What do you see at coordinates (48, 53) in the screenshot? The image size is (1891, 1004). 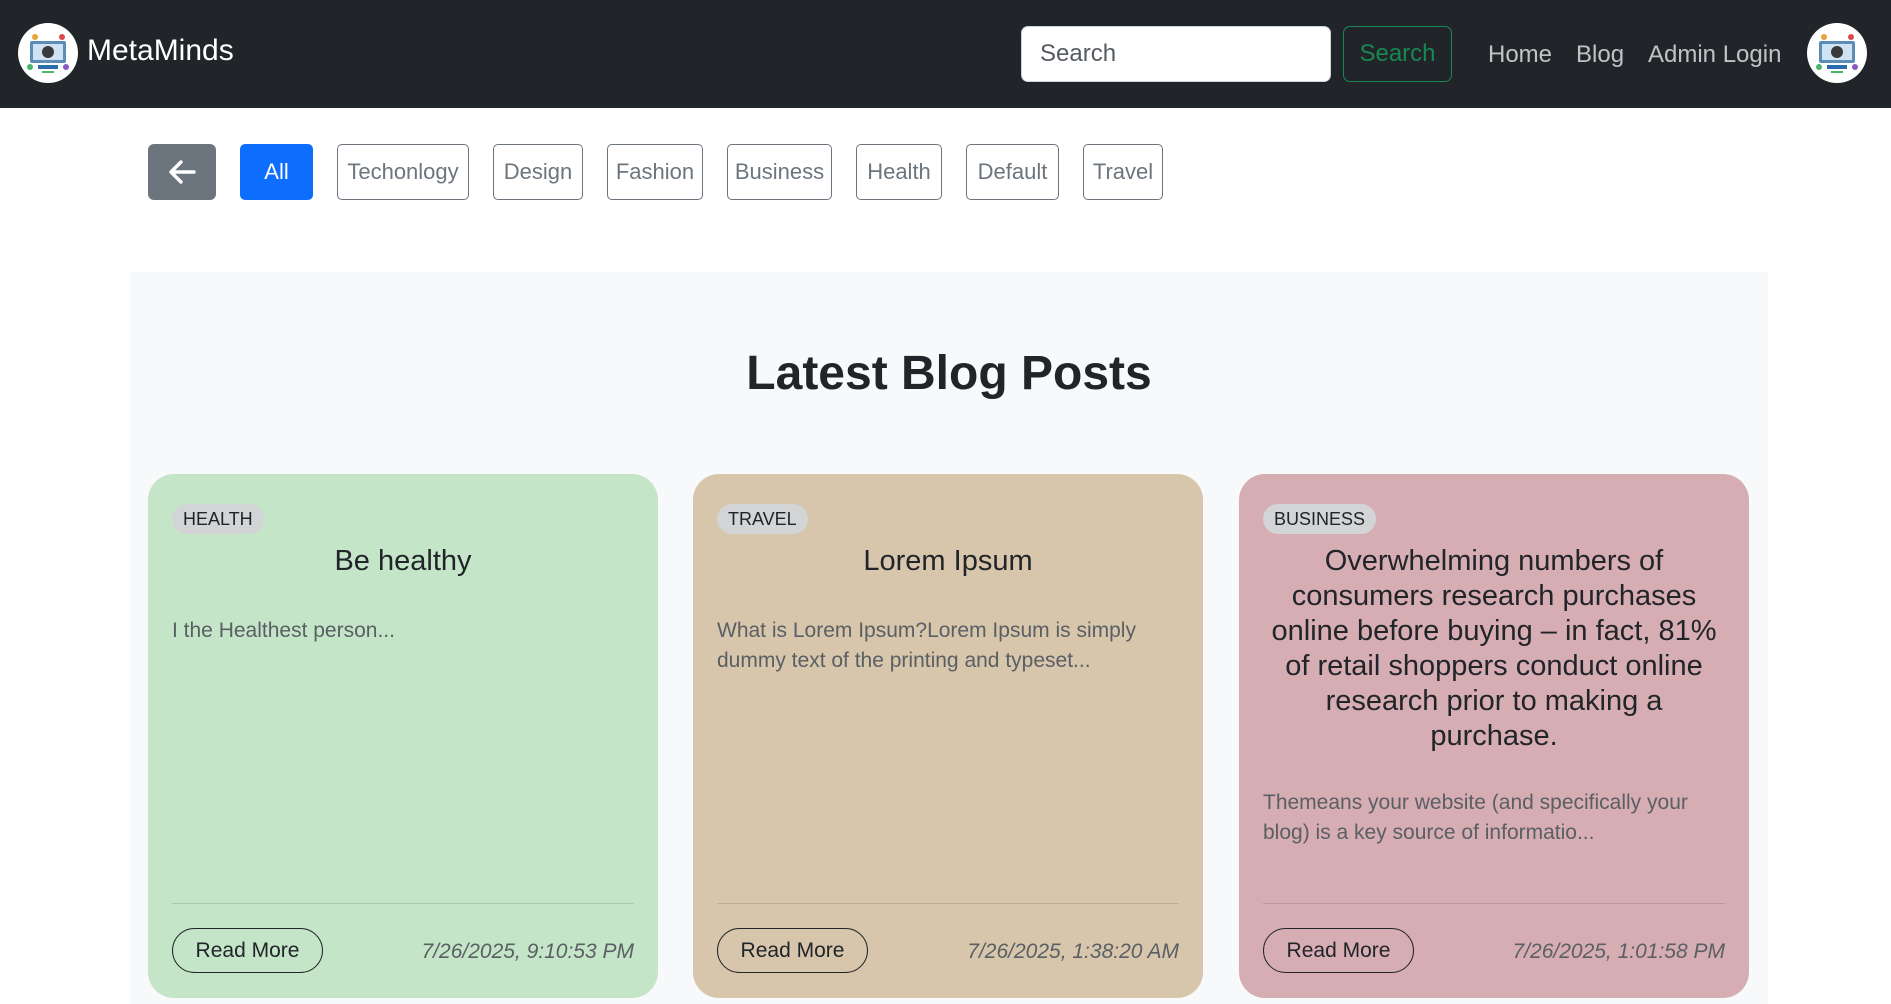 I see `brand-logo-icon` at bounding box center [48, 53].